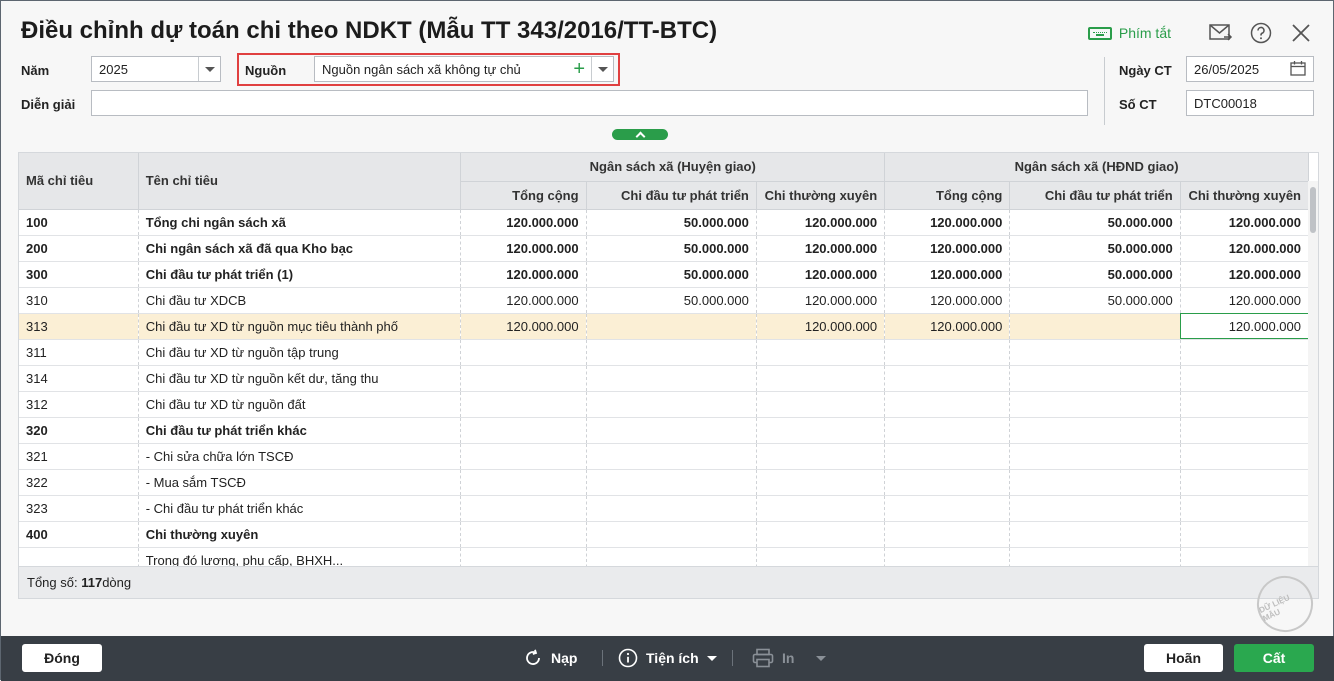 The width and height of the screenshot is (1334, 681). I want to click on year-select: 2025, so click(156, 69).